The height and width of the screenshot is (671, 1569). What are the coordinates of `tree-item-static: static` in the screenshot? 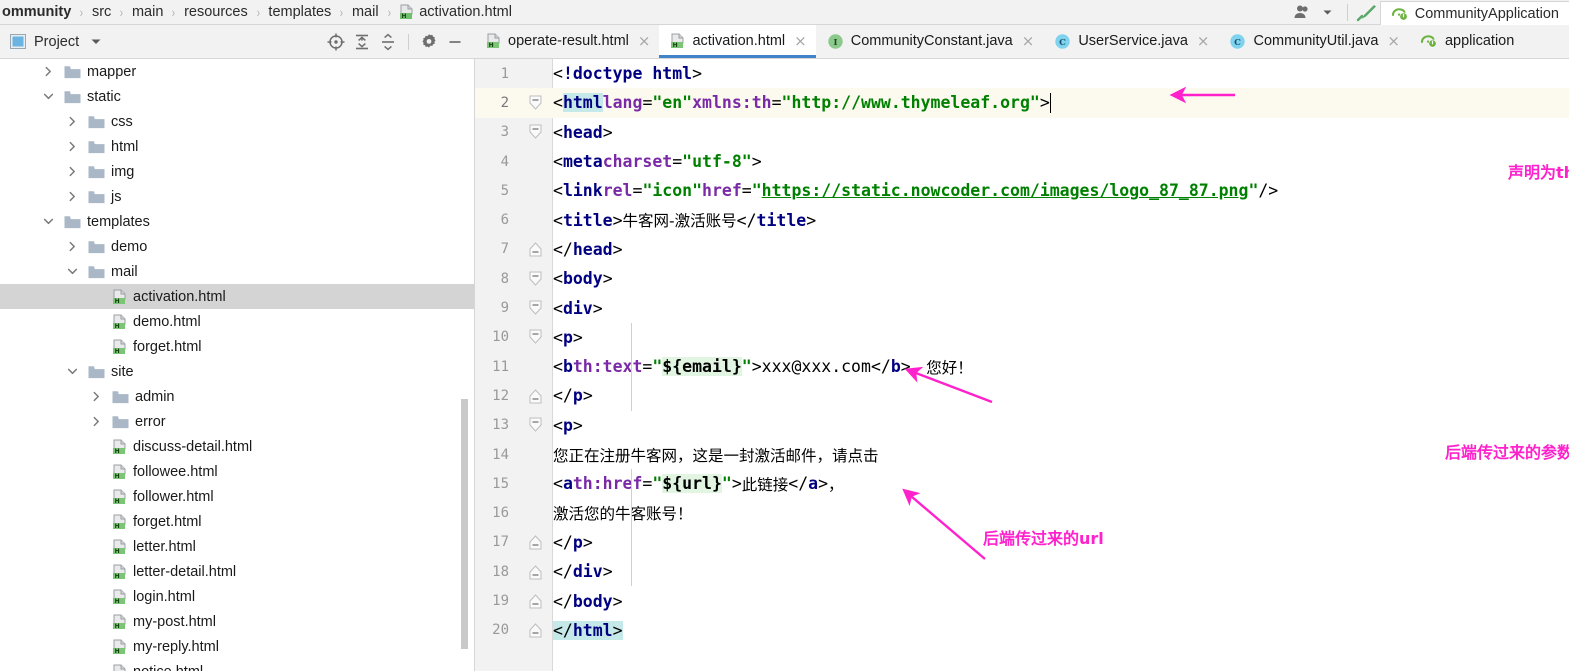 It's located at (237, 96).